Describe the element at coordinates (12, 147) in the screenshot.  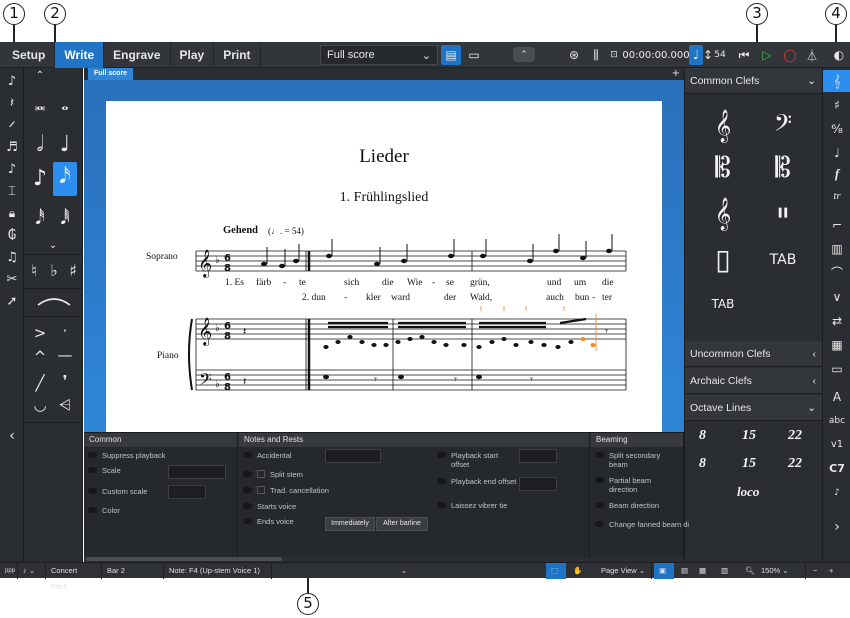
I see `chord-icon: ♬` at that location.